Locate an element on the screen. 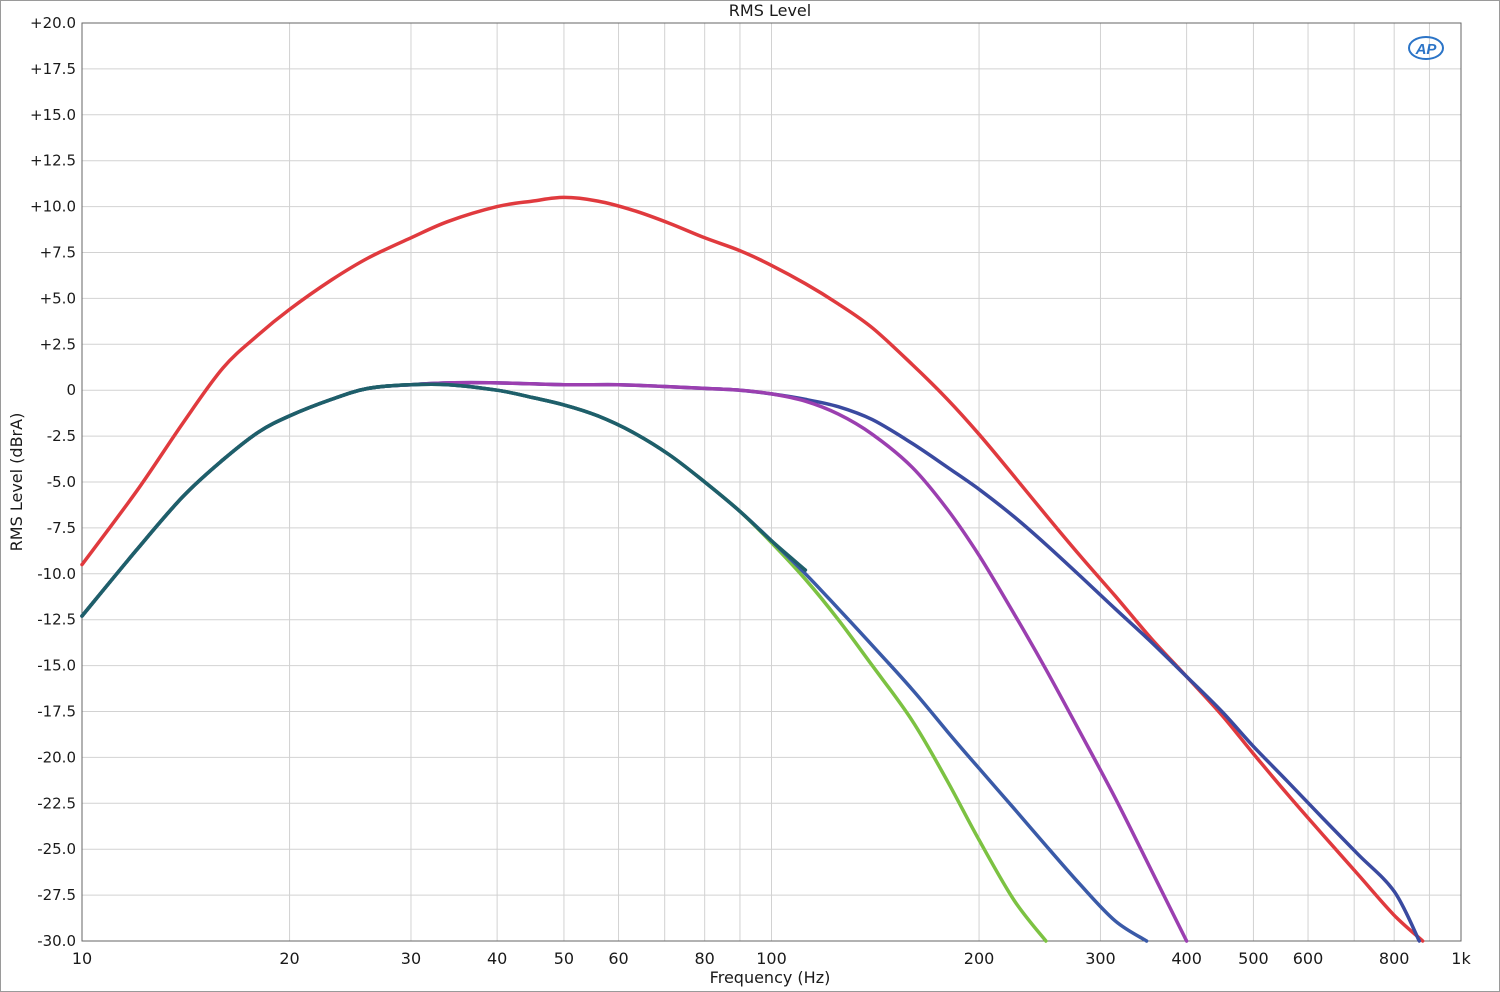 The image size is (1500, 992). y-axis-title: RMS Level (dBrA) is located at coordinates (16, 482).